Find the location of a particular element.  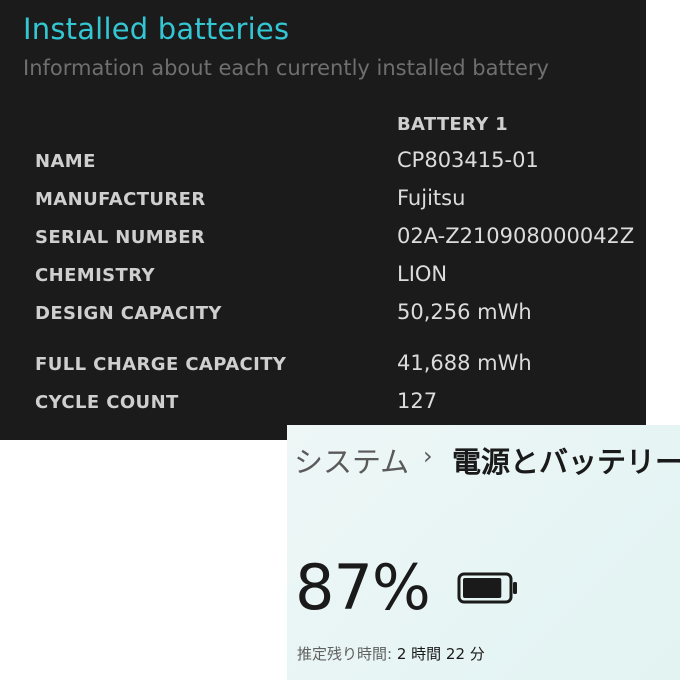

row-label-full-charge-capacity: FULL CHARGE CAPACITY is located at coordinates (161, 364).